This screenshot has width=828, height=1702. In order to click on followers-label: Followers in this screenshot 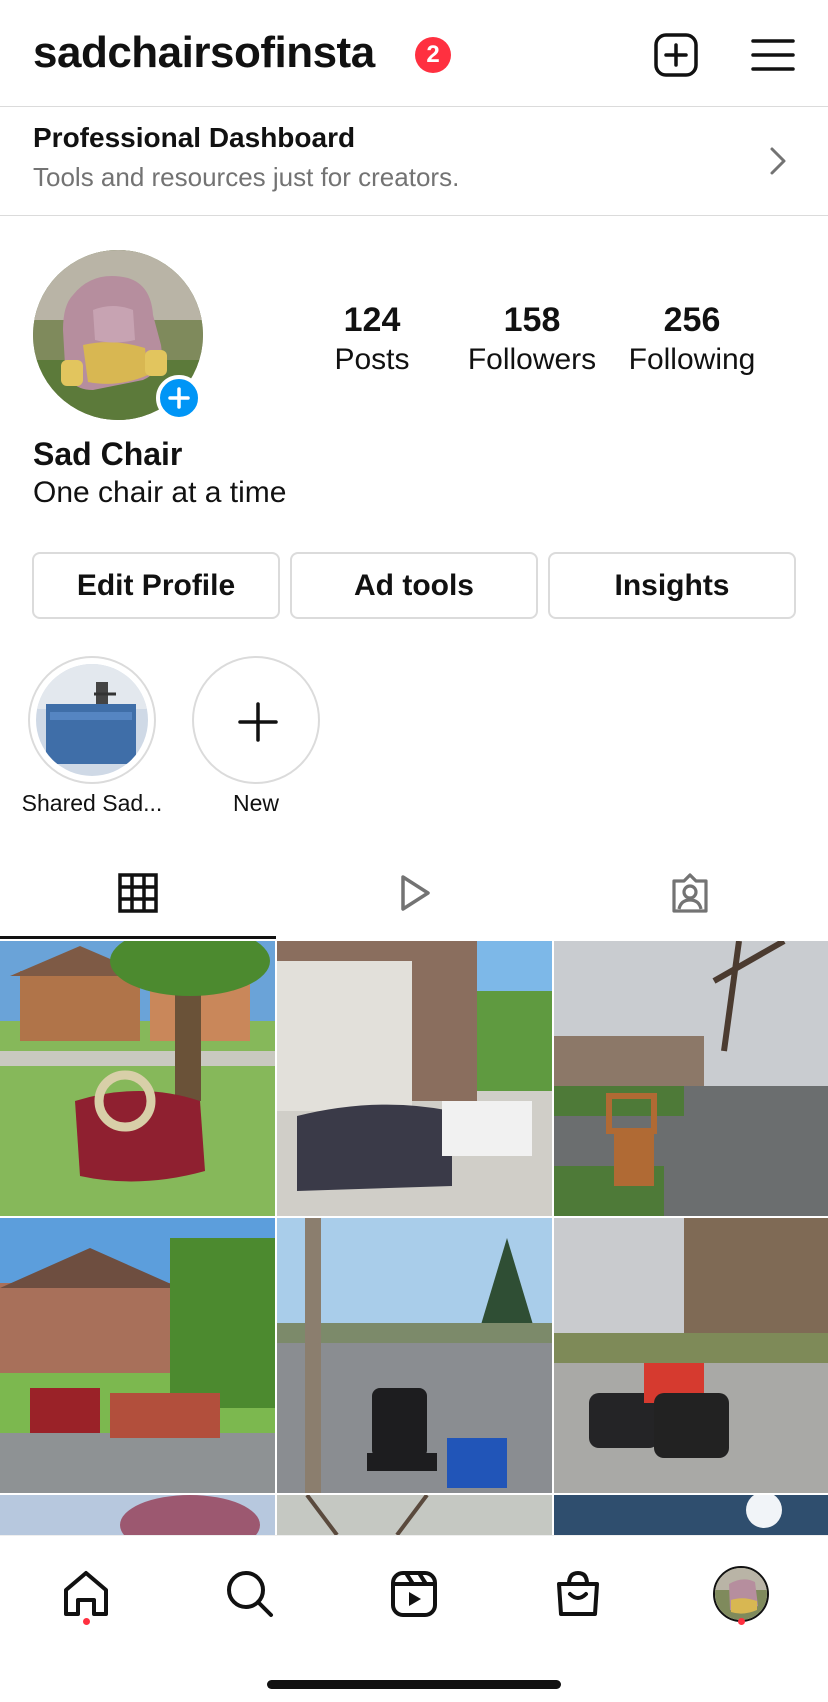, I will do `click(532, 359)`.